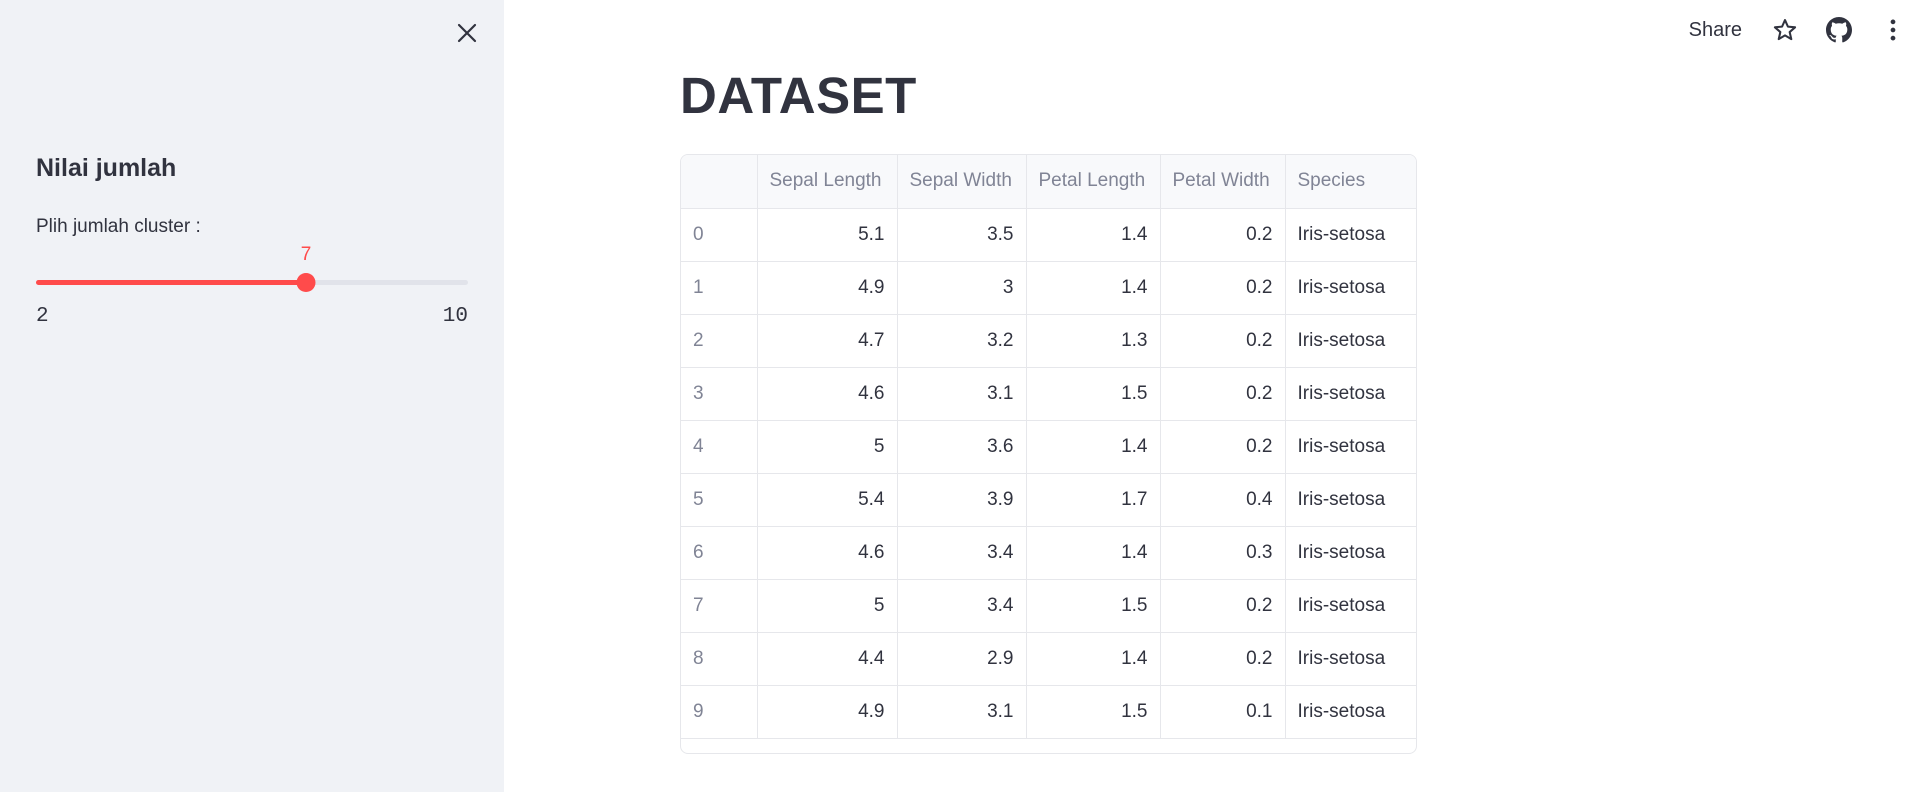 This screenshot has width=1920, height=792. What do you see at coordinates (306, 254) in the screenshot?
I see `slider-current-value: 7` at bounding box center [306, 254].